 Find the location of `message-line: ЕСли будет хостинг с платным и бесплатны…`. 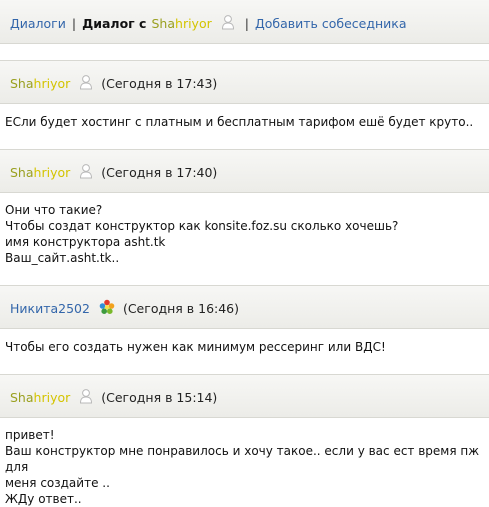

message-line: ЕСли будет хостинг с платным и бесплатны… is located at coordinates (239, 122).